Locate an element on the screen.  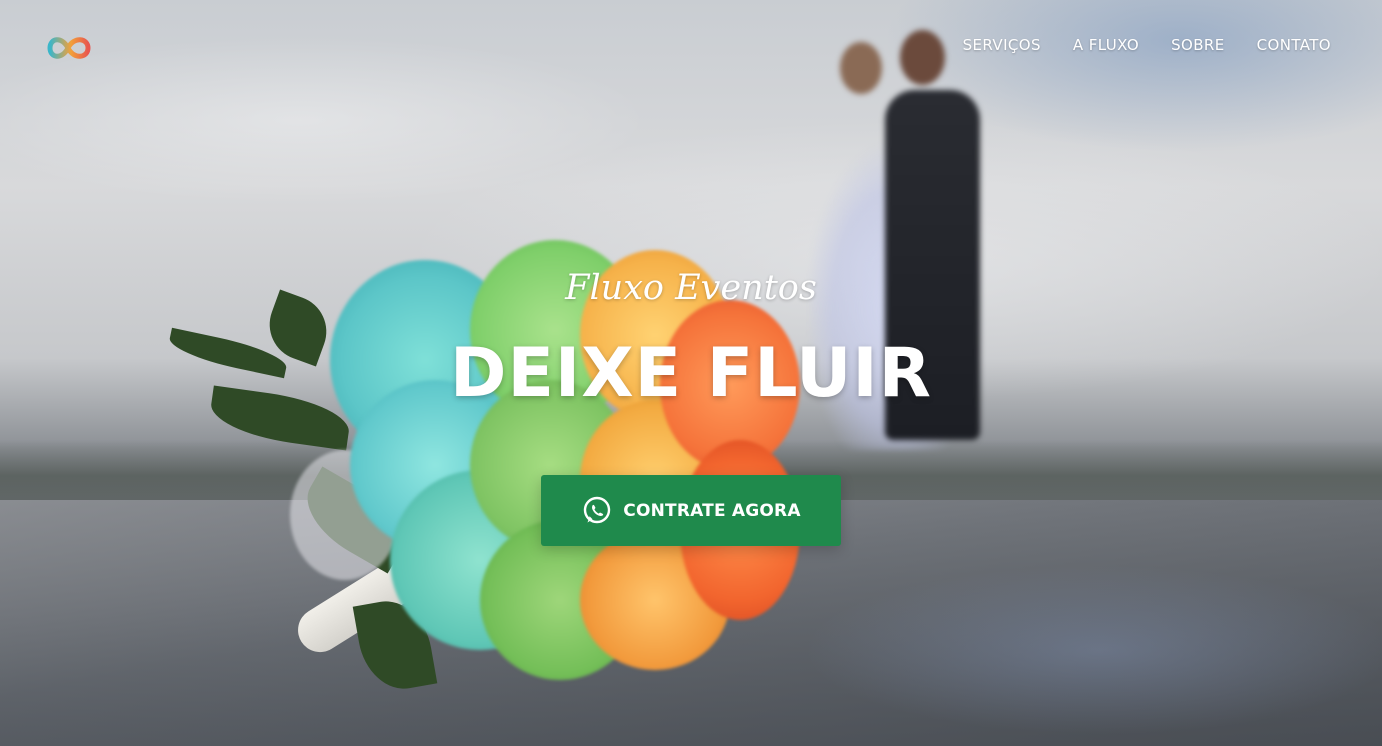
contrate-agora-button: CONTRATE AGORA is located at coordinates (691, 510).